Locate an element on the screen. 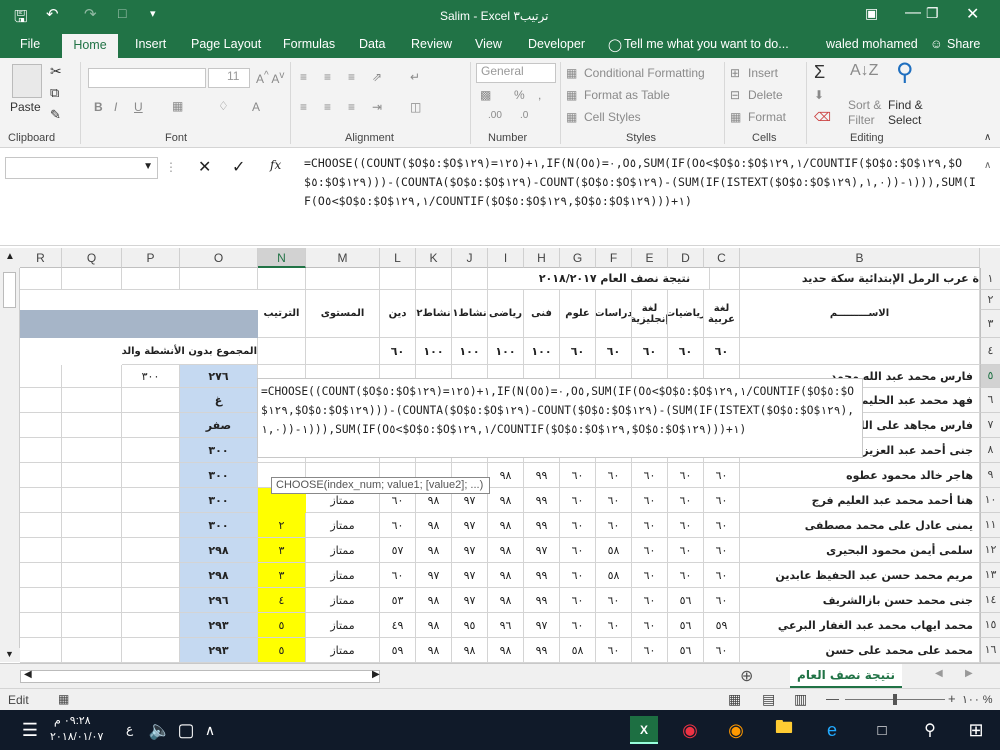  rank-cell: ٤ is located at coordinates (282, 600).